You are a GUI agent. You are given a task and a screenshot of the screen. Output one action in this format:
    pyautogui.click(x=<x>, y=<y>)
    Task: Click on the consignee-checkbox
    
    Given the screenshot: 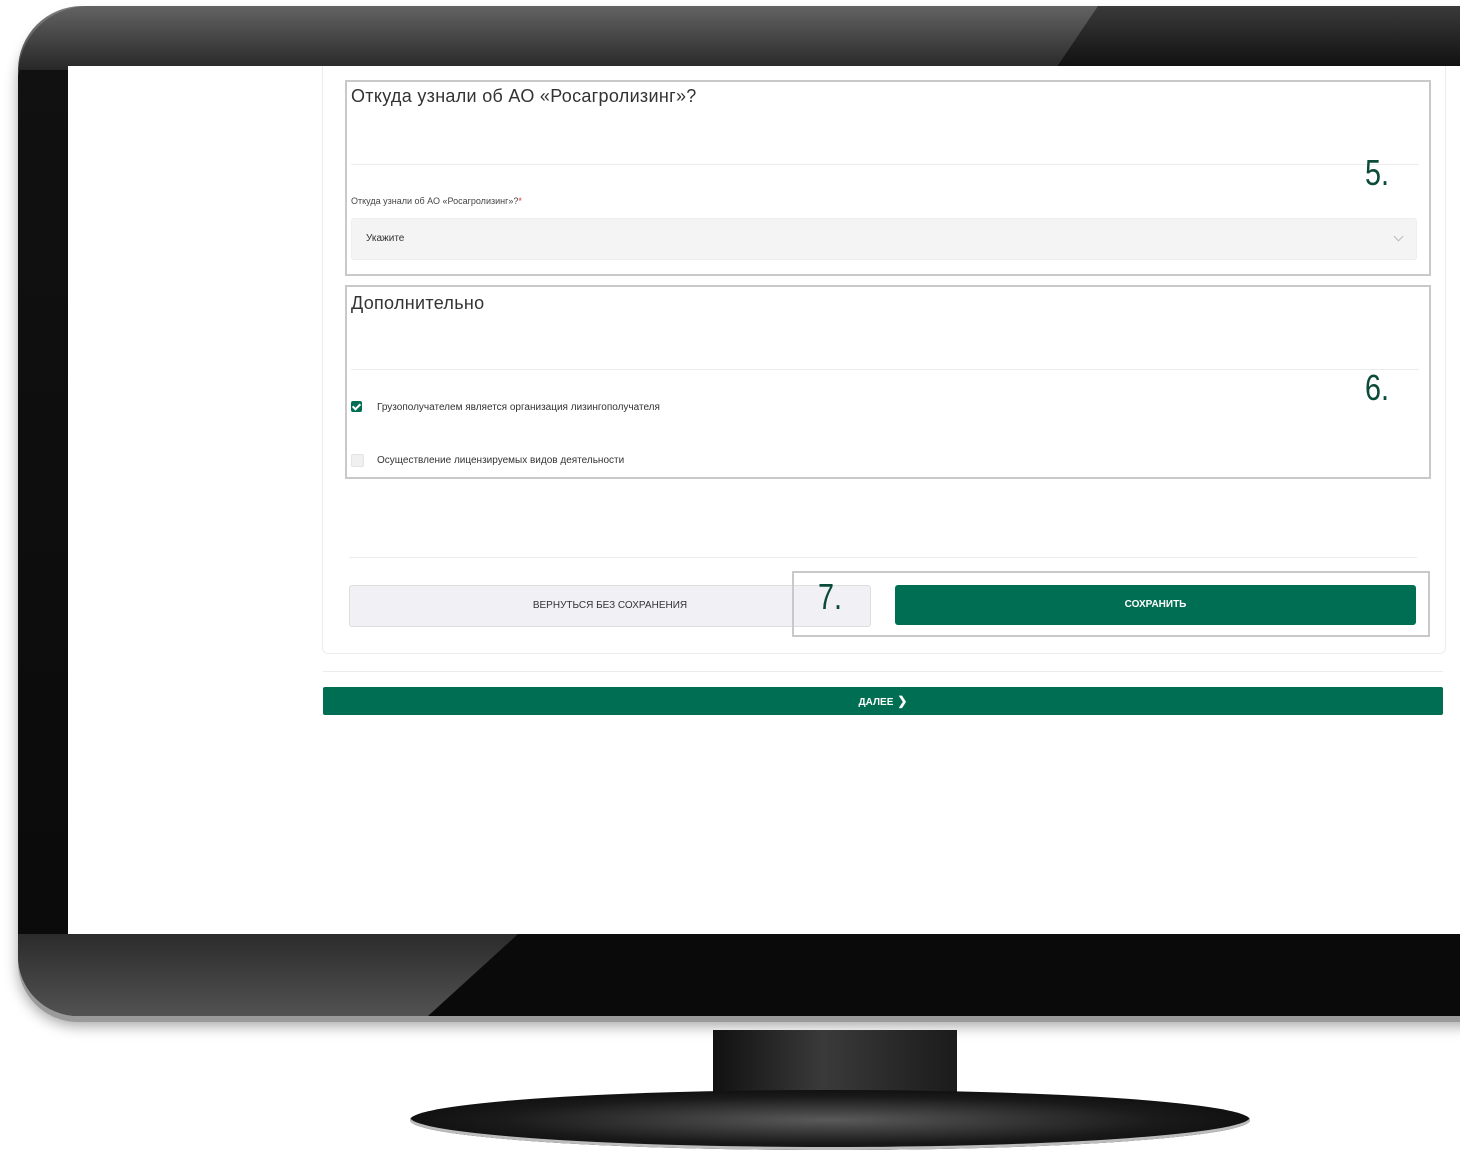 What is the action you would take?
    pyautogui.click(x=356, y=406)
    